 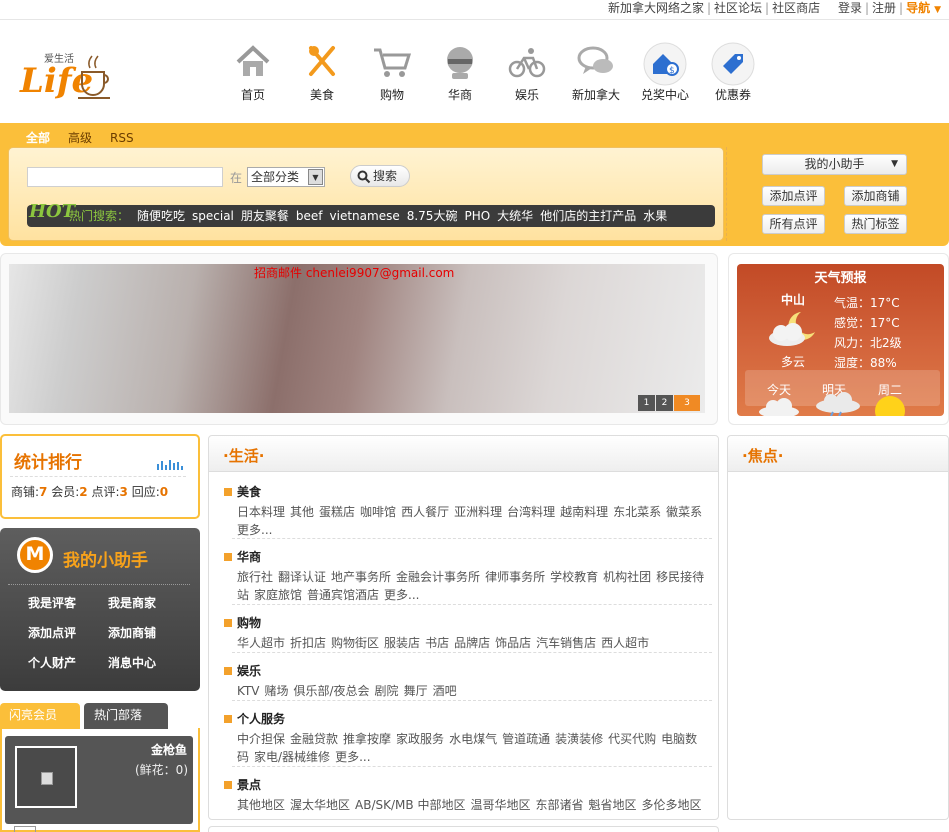 What do you see at coordinates (367, 739) in the screenshot?
I see `category-link: 推拿按摩` at bounding box center [367, 739].